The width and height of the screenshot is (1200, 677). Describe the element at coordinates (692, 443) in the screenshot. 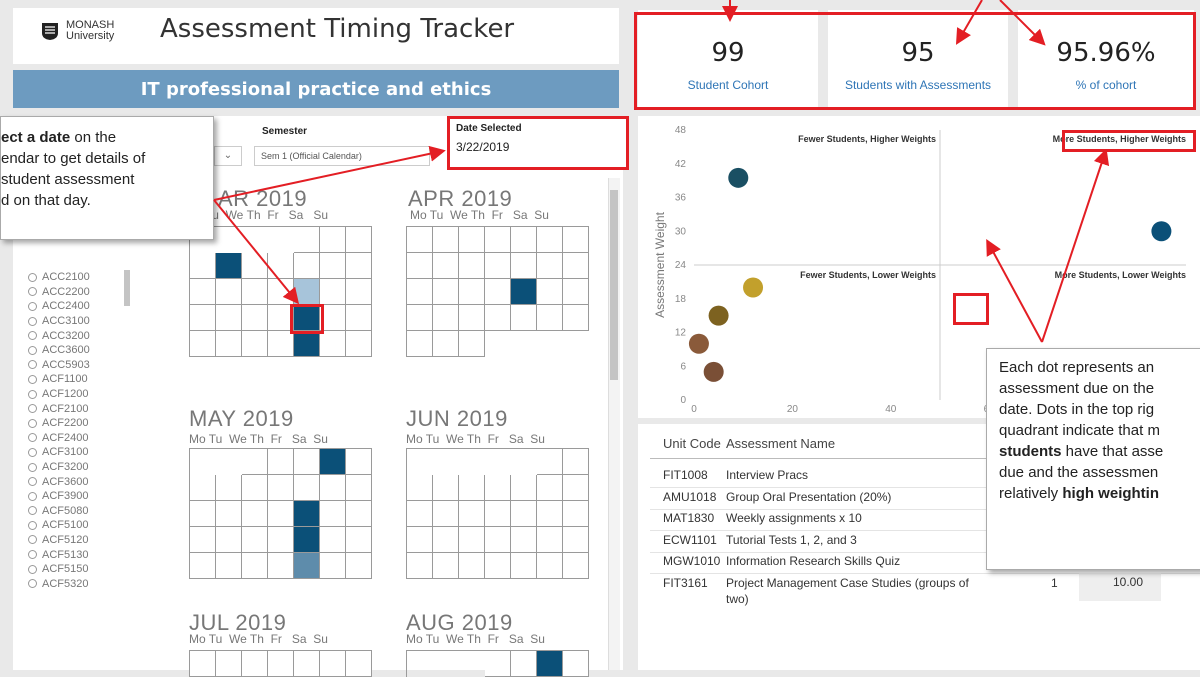

I see `col-header-unit-code: Unit Code` at that location.